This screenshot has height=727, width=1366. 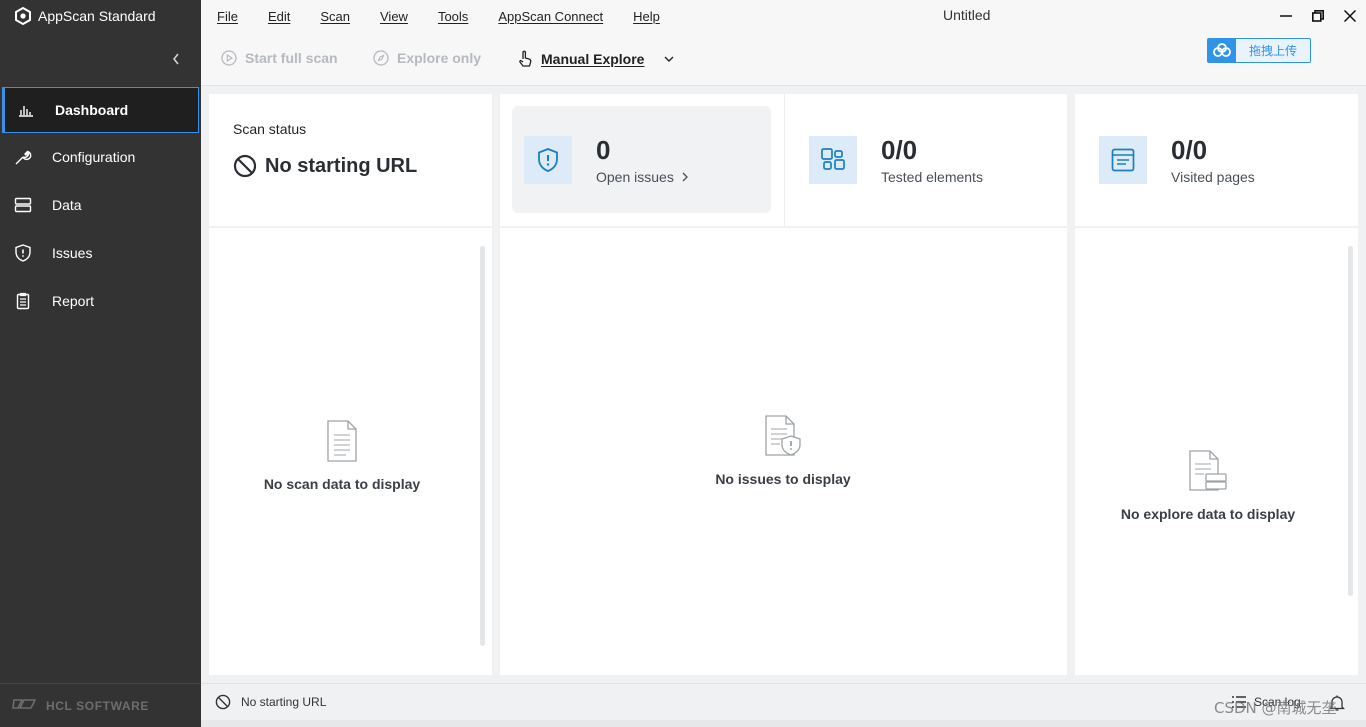 I want to click on minimize-icon, so click(x=1286, y=16).